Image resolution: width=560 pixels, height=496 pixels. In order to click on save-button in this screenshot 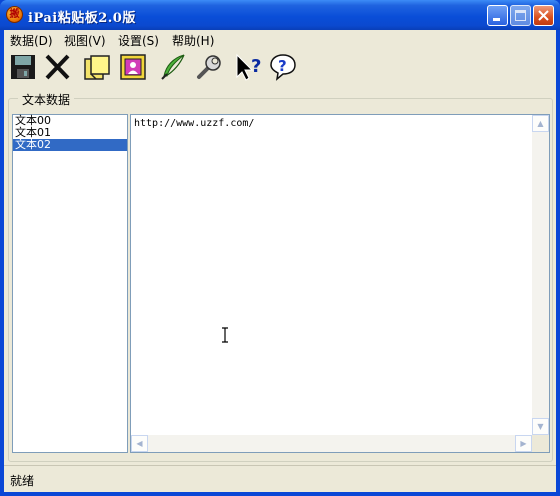, I will do `click(23, 67)`.